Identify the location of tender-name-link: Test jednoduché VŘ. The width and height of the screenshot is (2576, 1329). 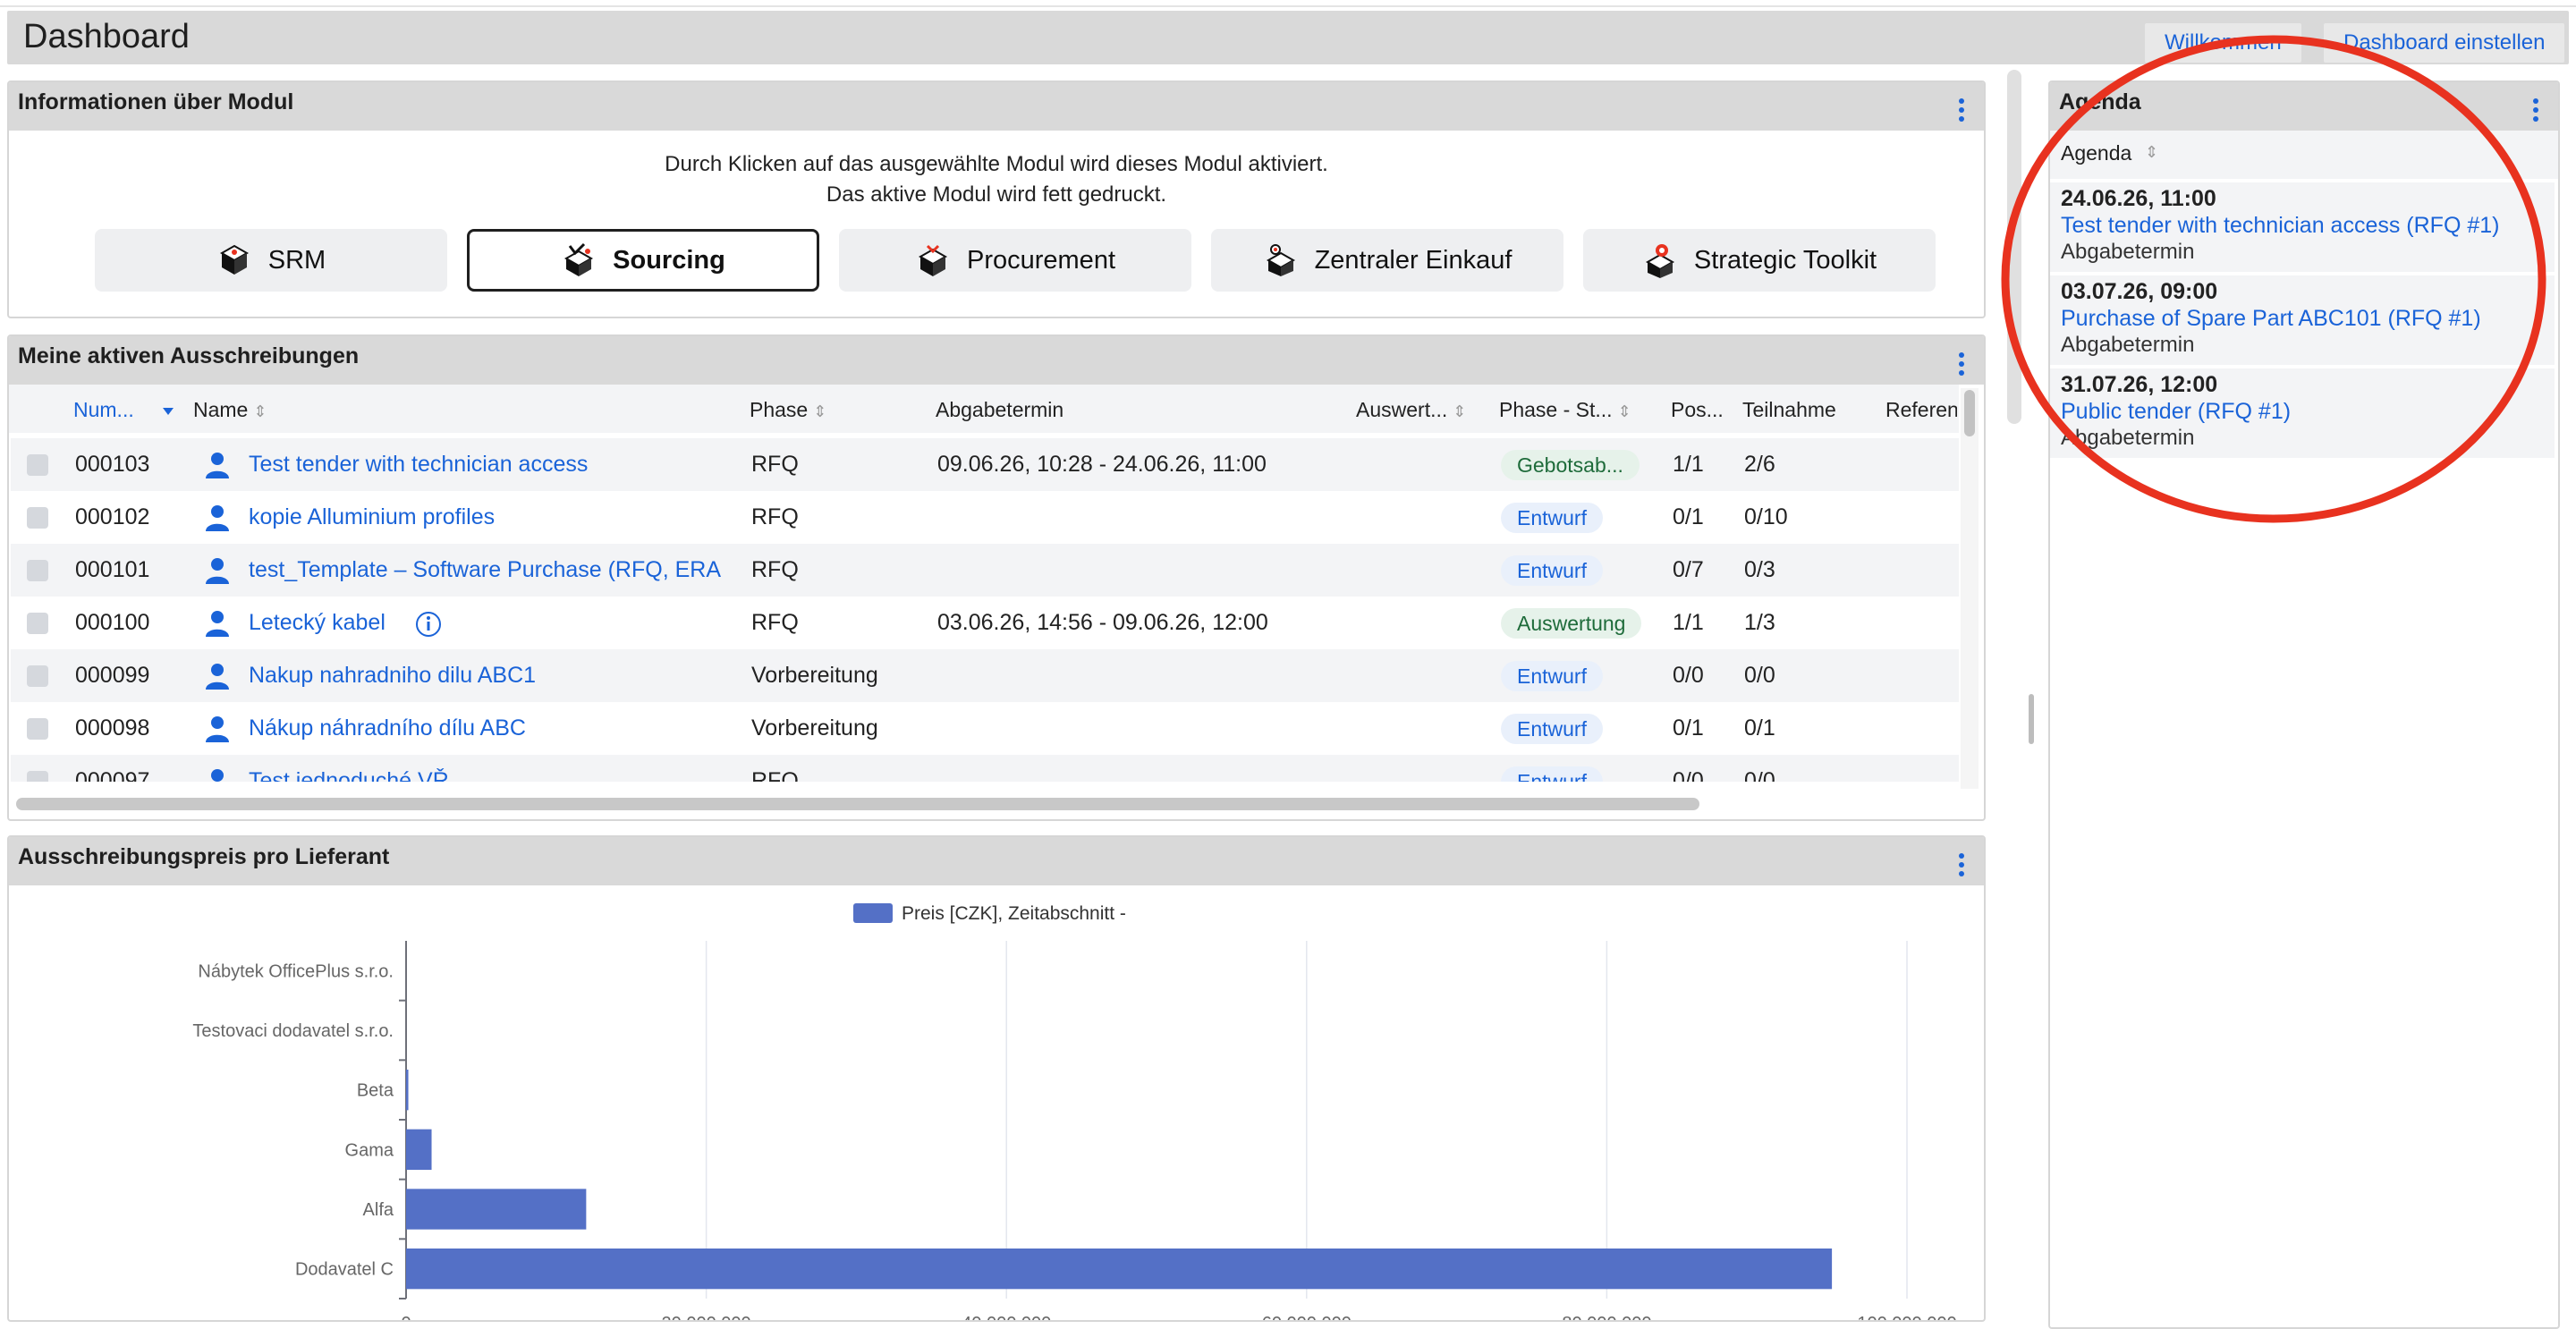
(499, 768).